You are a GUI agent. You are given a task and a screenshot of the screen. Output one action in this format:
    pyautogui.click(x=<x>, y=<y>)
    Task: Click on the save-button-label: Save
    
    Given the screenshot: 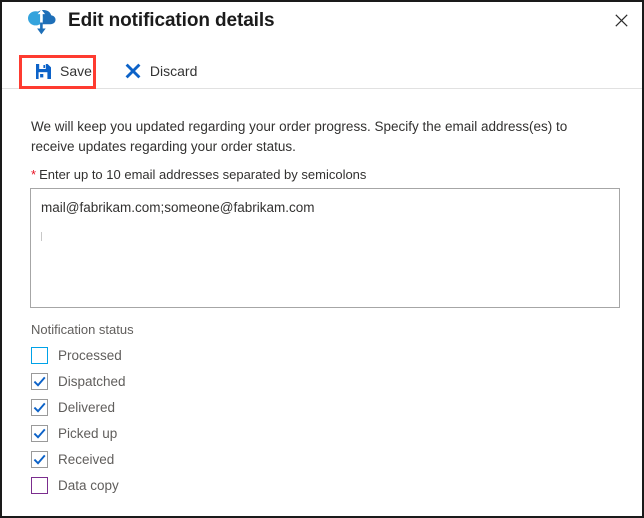 What is the action you would take?
    pyautogui.click(x=76, y=71)
    